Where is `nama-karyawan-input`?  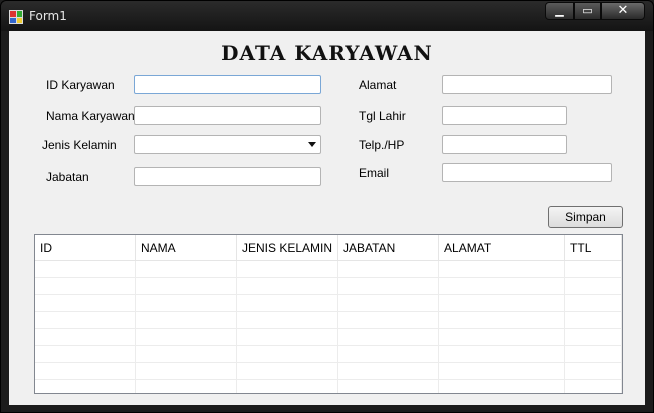 nama-karyawan-input is located at coordinates (227, 115).